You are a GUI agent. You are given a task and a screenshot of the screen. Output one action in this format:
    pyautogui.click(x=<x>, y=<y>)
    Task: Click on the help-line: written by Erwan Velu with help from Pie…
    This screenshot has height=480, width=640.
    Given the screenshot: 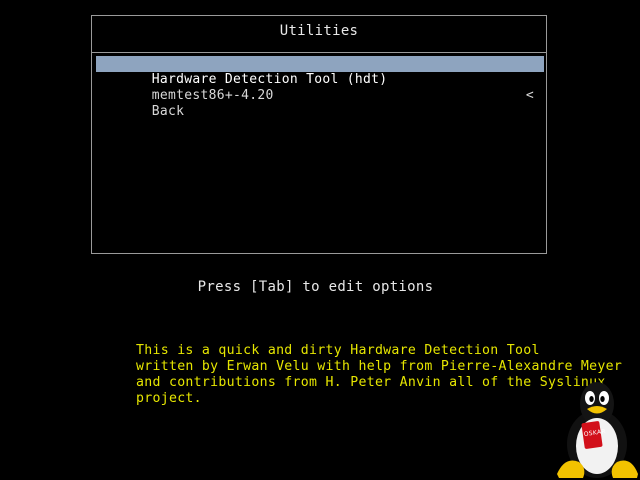 What is the action you would take?
    pyautogui.click(x=379, y=366)
    